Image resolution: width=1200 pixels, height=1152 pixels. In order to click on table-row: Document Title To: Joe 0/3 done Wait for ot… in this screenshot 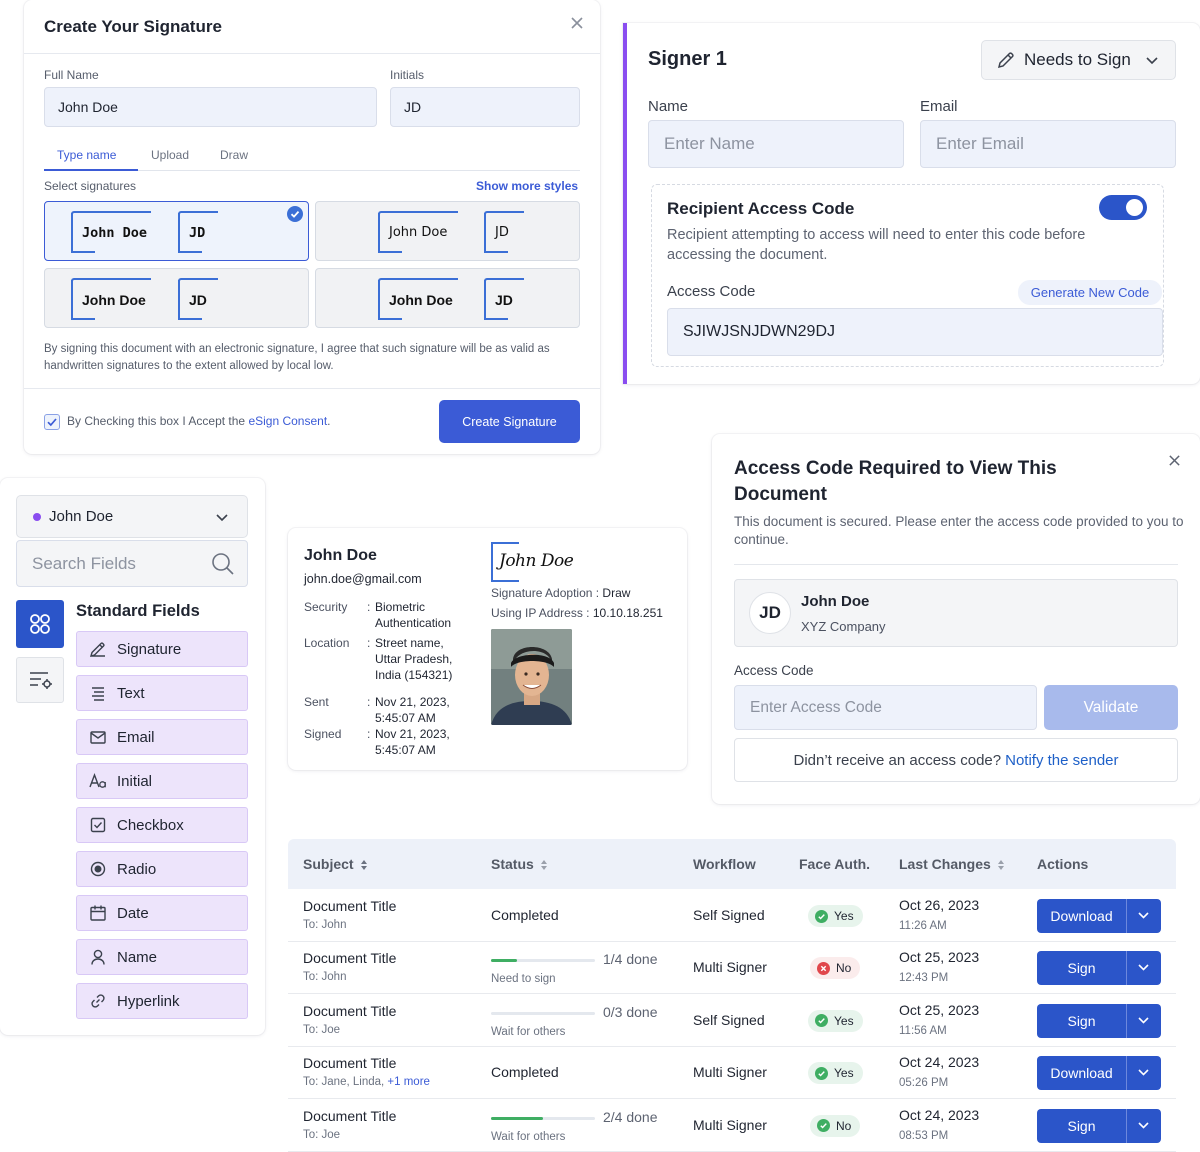, I will do `click(732, 1021)`.